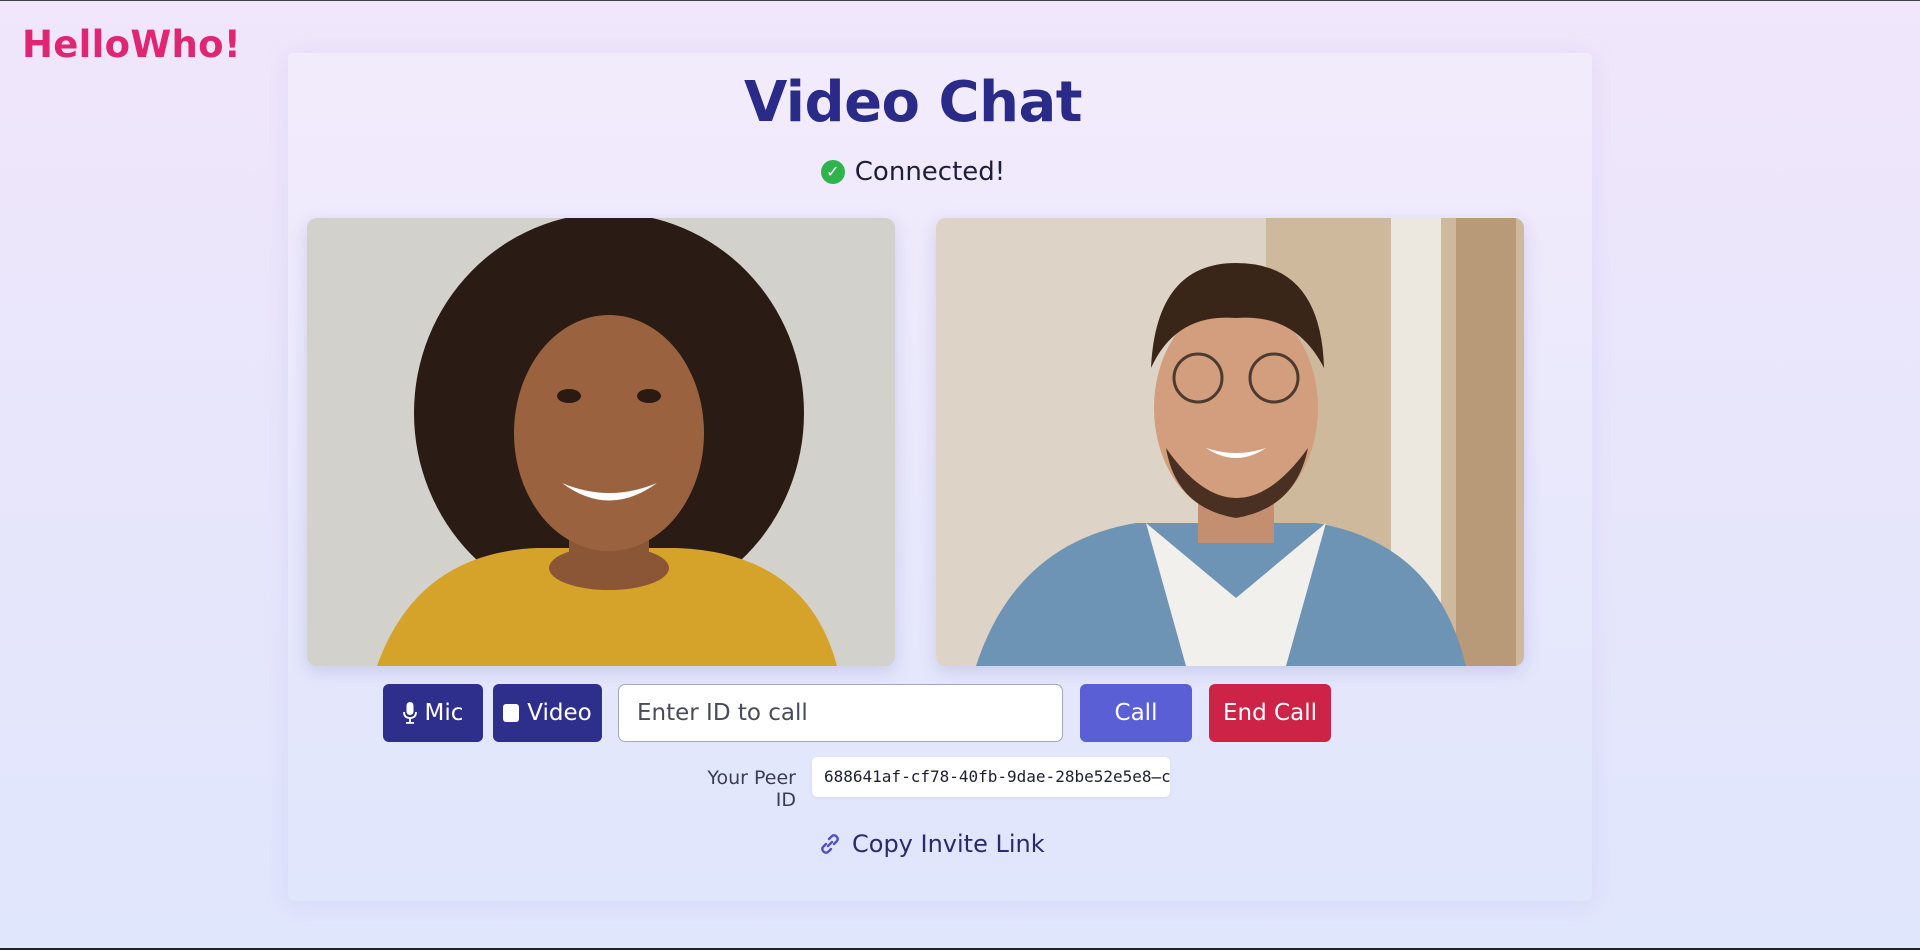  I want to click on call-id-input, so click(840, 713).